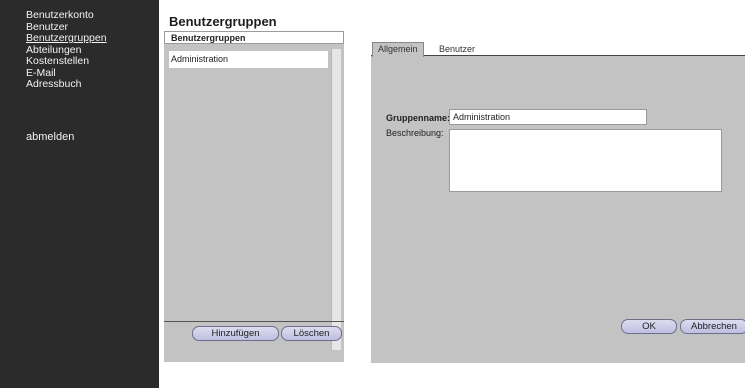 The width and height of the screenshot is (745, 388). Describe the element at coordinates (66, 84) in the screenshot. I see `sidebar-item-adressbuch: Adressbuch` at that location.